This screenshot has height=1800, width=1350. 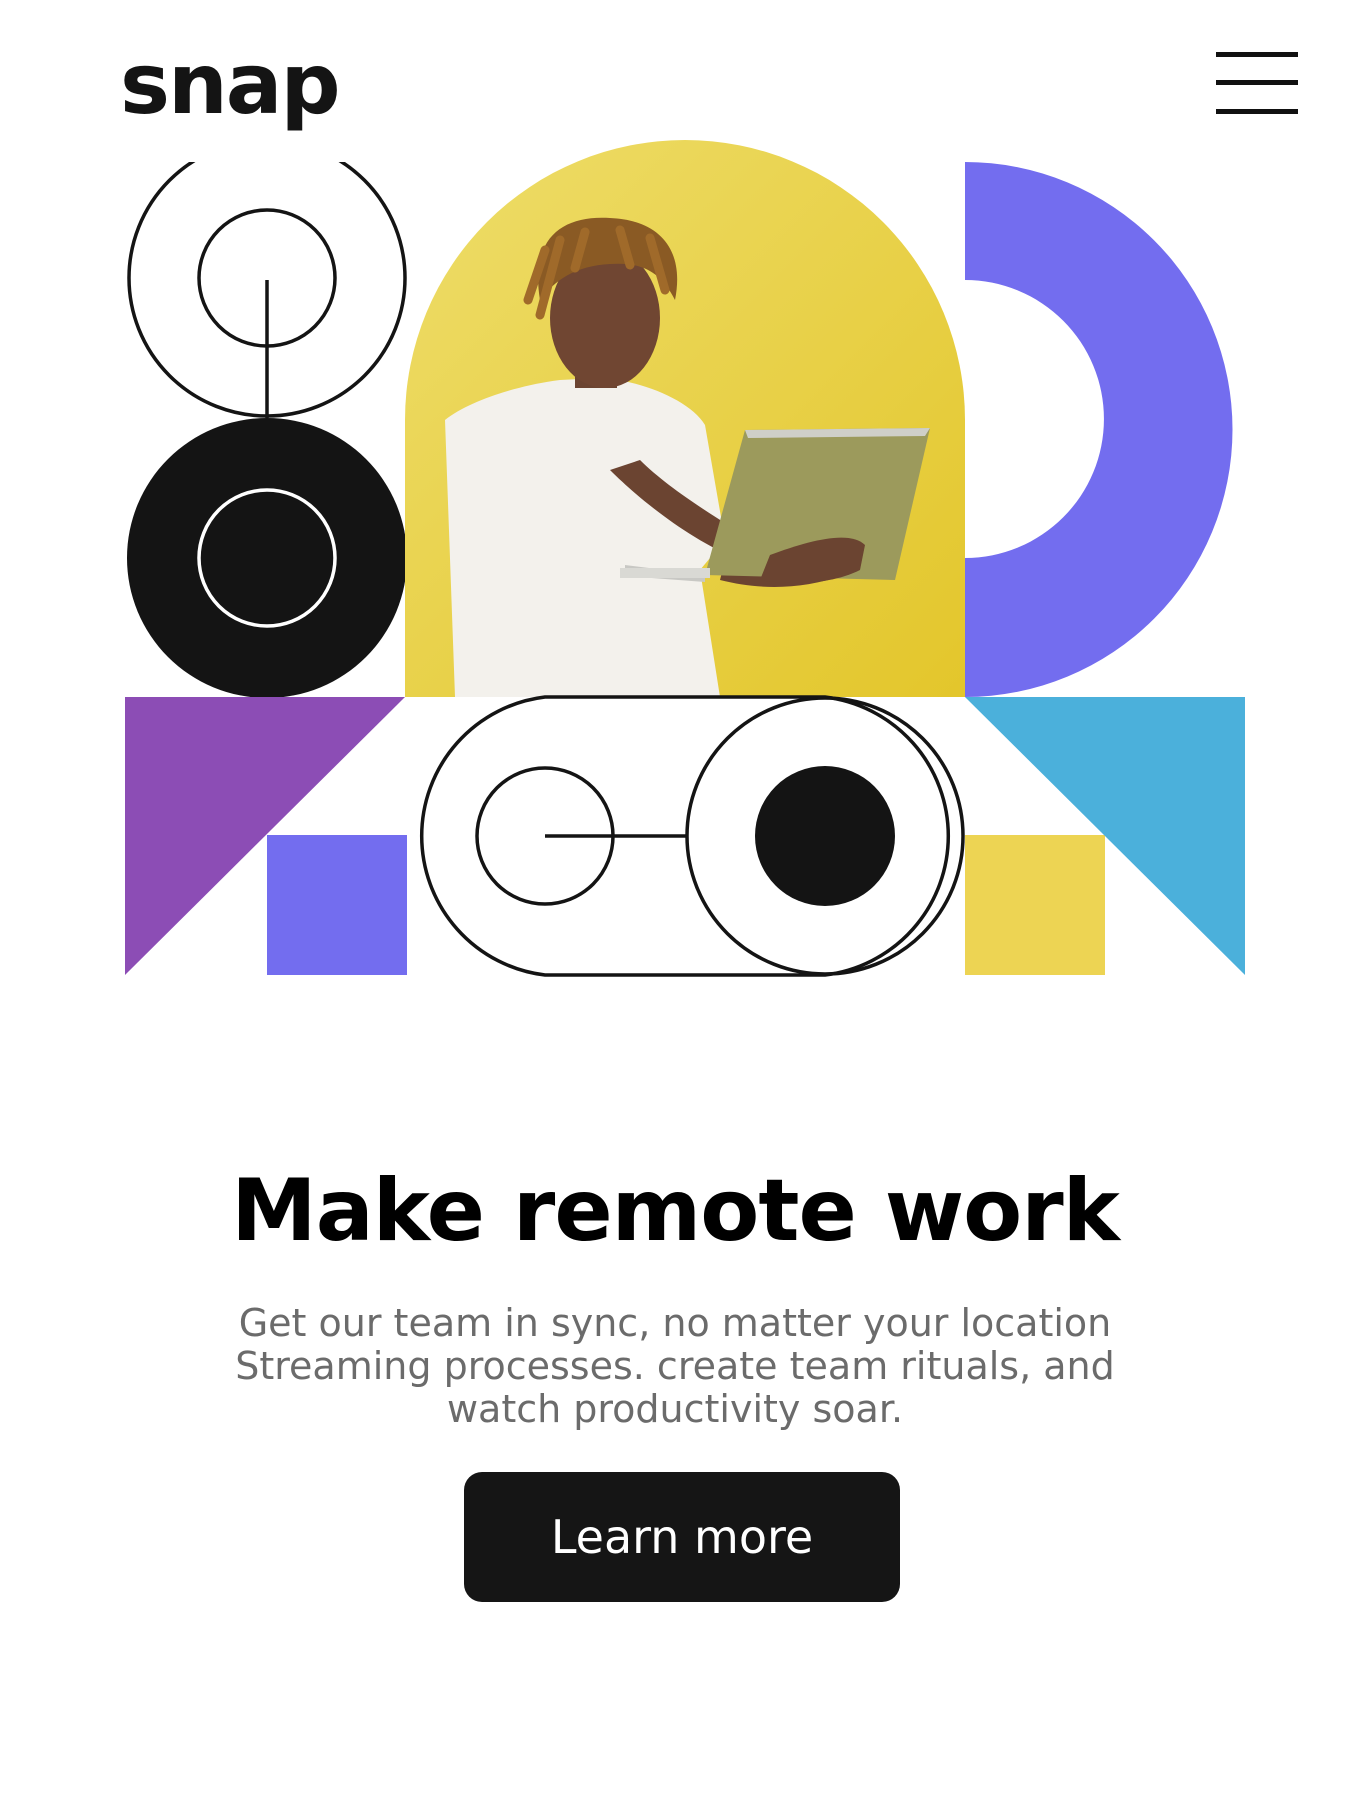 What do you see at coordinates (1099, 429) in the screenshot?
I see `violet-d-shape` at bounding box center [1099, 429].